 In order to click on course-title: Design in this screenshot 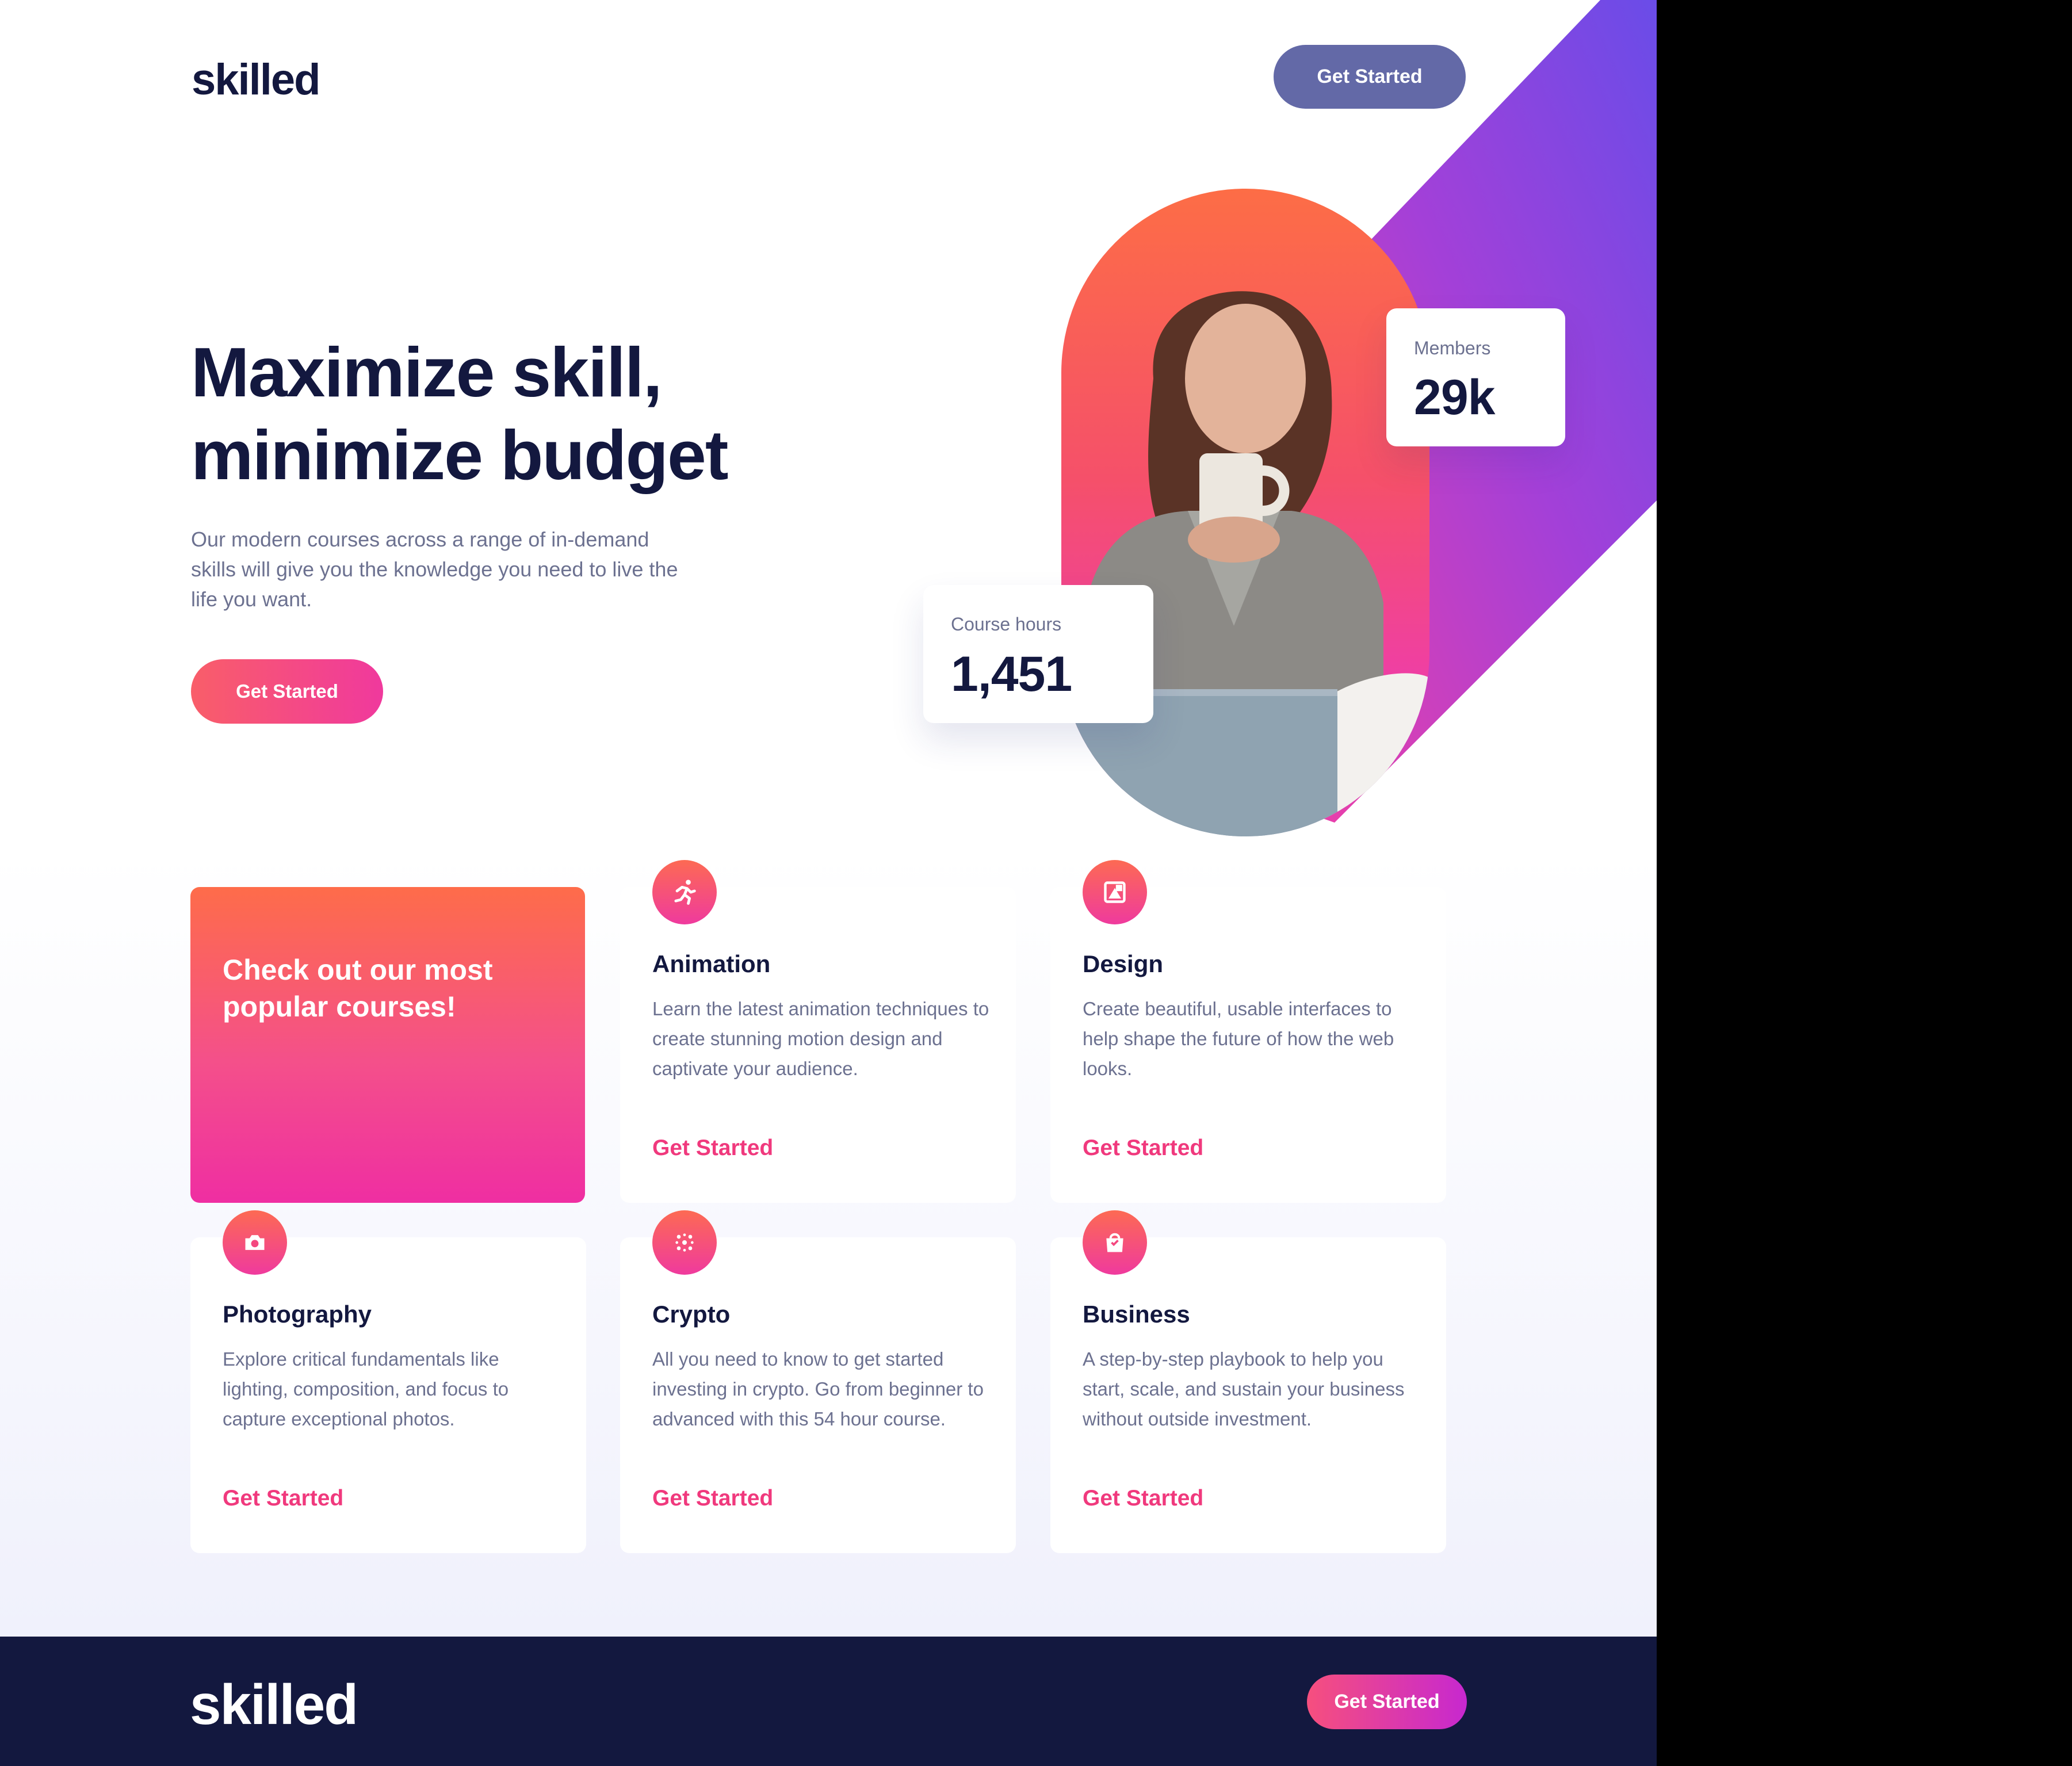, I will do `click(1123, 963)`.